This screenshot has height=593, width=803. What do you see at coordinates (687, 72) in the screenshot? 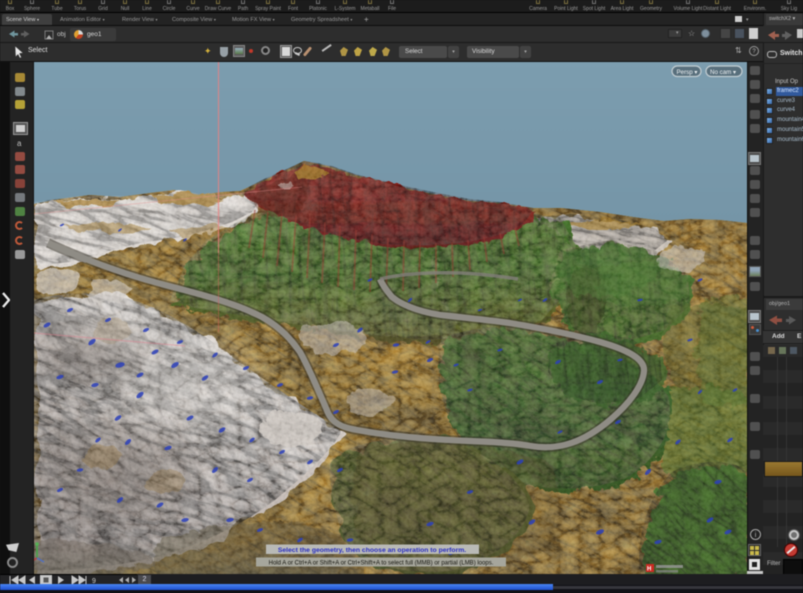
I see `svg-text: Persp ▾` at bounding box center [687, 72].